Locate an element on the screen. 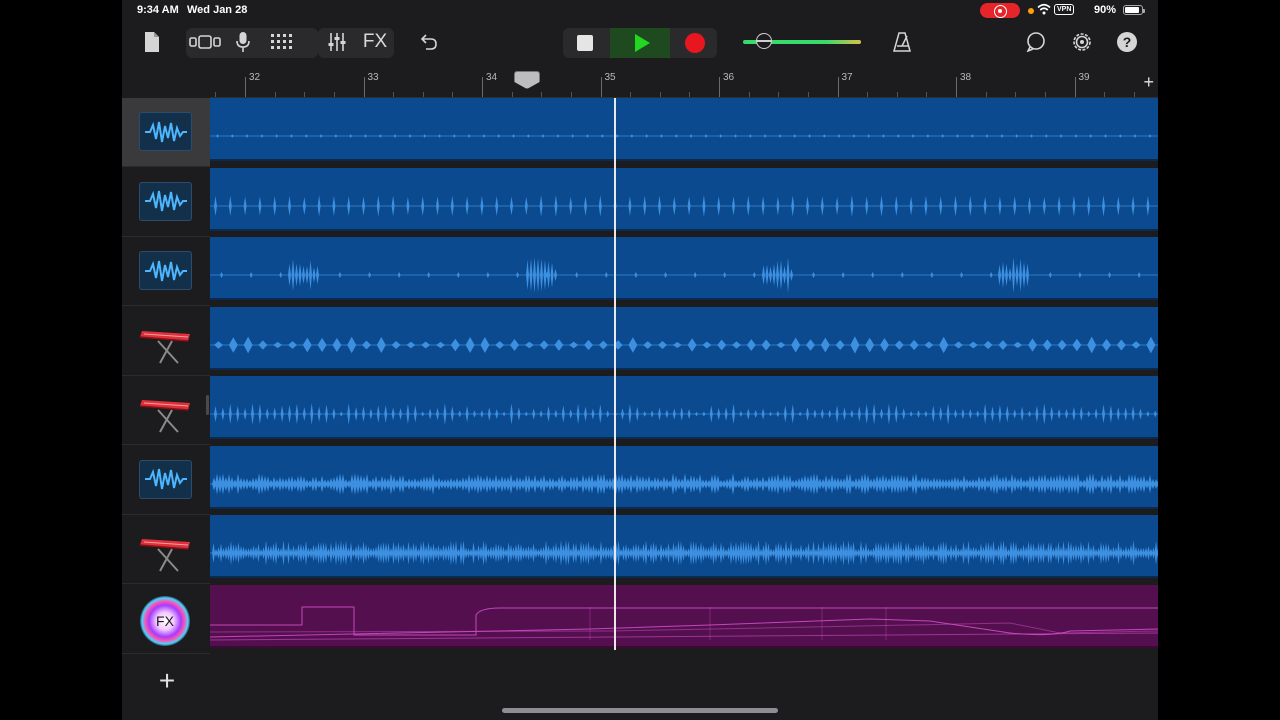 This screenshot has height=720, width=1280. sliders-icon is located at coordinates (337, 42).